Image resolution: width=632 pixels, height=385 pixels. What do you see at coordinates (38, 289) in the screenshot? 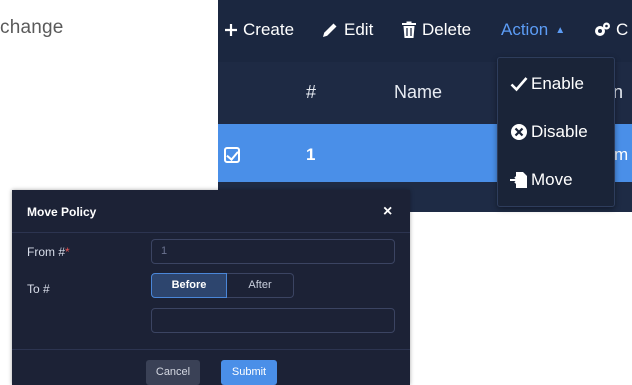
I see `to-label: To #` at bounding box center [38, 289].